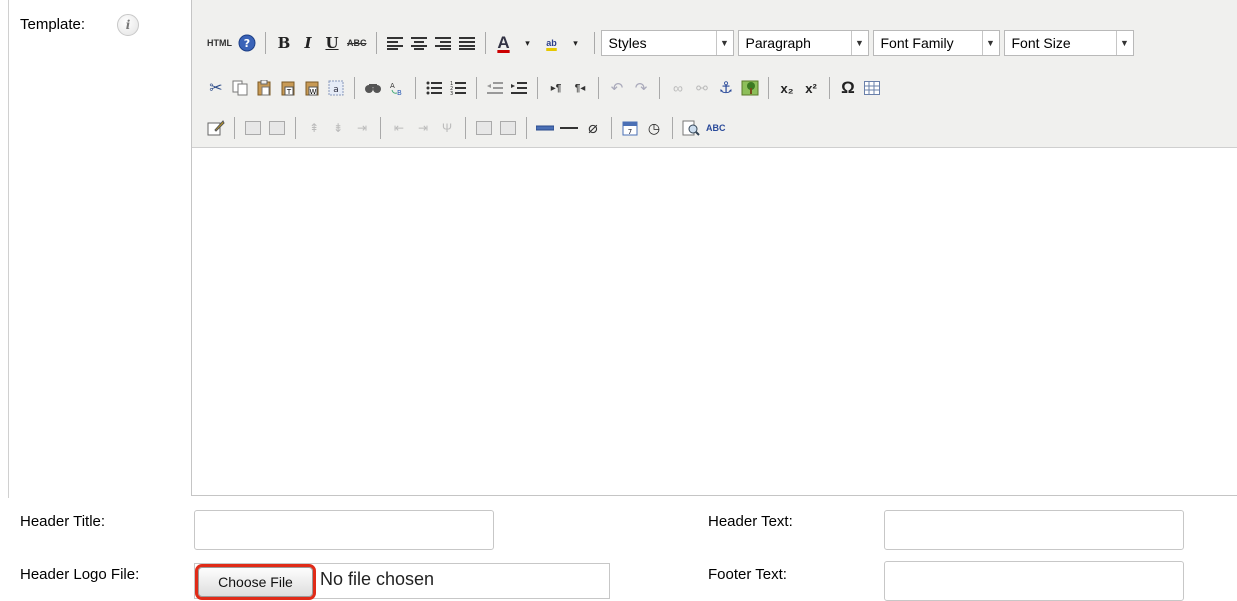 Image resolution: width=1237 pixels, height=601 pixels. I want to click on styles-select: Styles ▼, so click(667, 43).